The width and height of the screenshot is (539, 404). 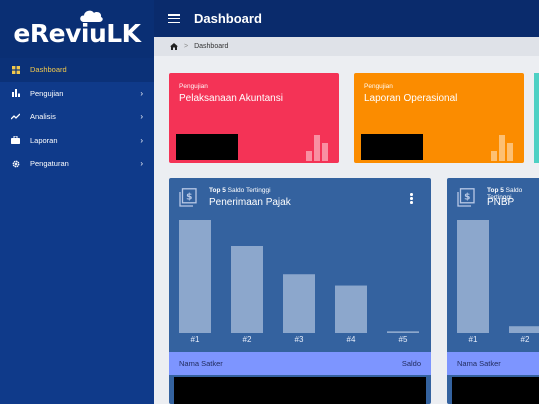 What do you see at coordinates (403, 339) in the screenshot?
I see `x-tick-label: #5` at bounding box center [403, 339].